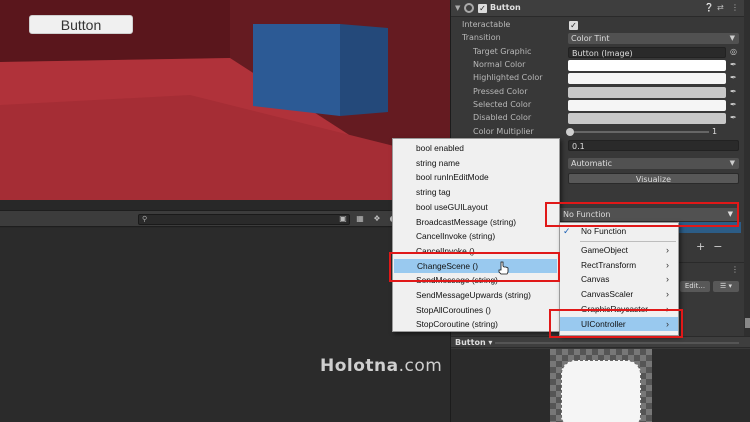 This screenshot has height=422, width=750. I want to click on normal-color-swatch, so click(647, 65).